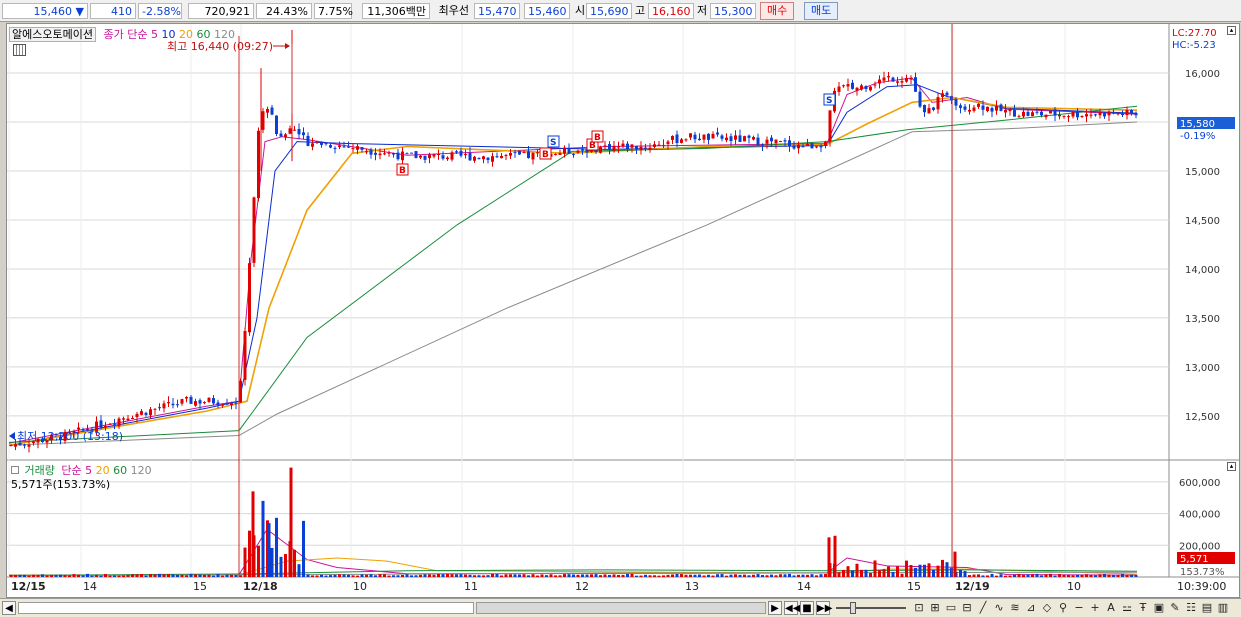 The height and width of the screenshot is (617, 1241). Describe the element at coordinates (1127, 608) in the screenshot. I see `ruler-icon: ⚍` at that location.